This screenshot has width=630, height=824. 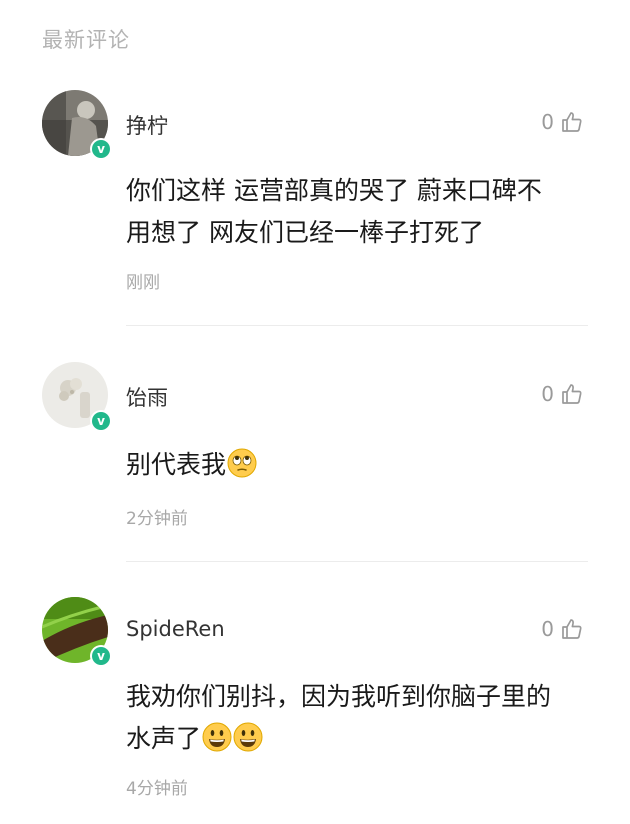 I want to click on username: 饴雨, so click(x=147, y=397).